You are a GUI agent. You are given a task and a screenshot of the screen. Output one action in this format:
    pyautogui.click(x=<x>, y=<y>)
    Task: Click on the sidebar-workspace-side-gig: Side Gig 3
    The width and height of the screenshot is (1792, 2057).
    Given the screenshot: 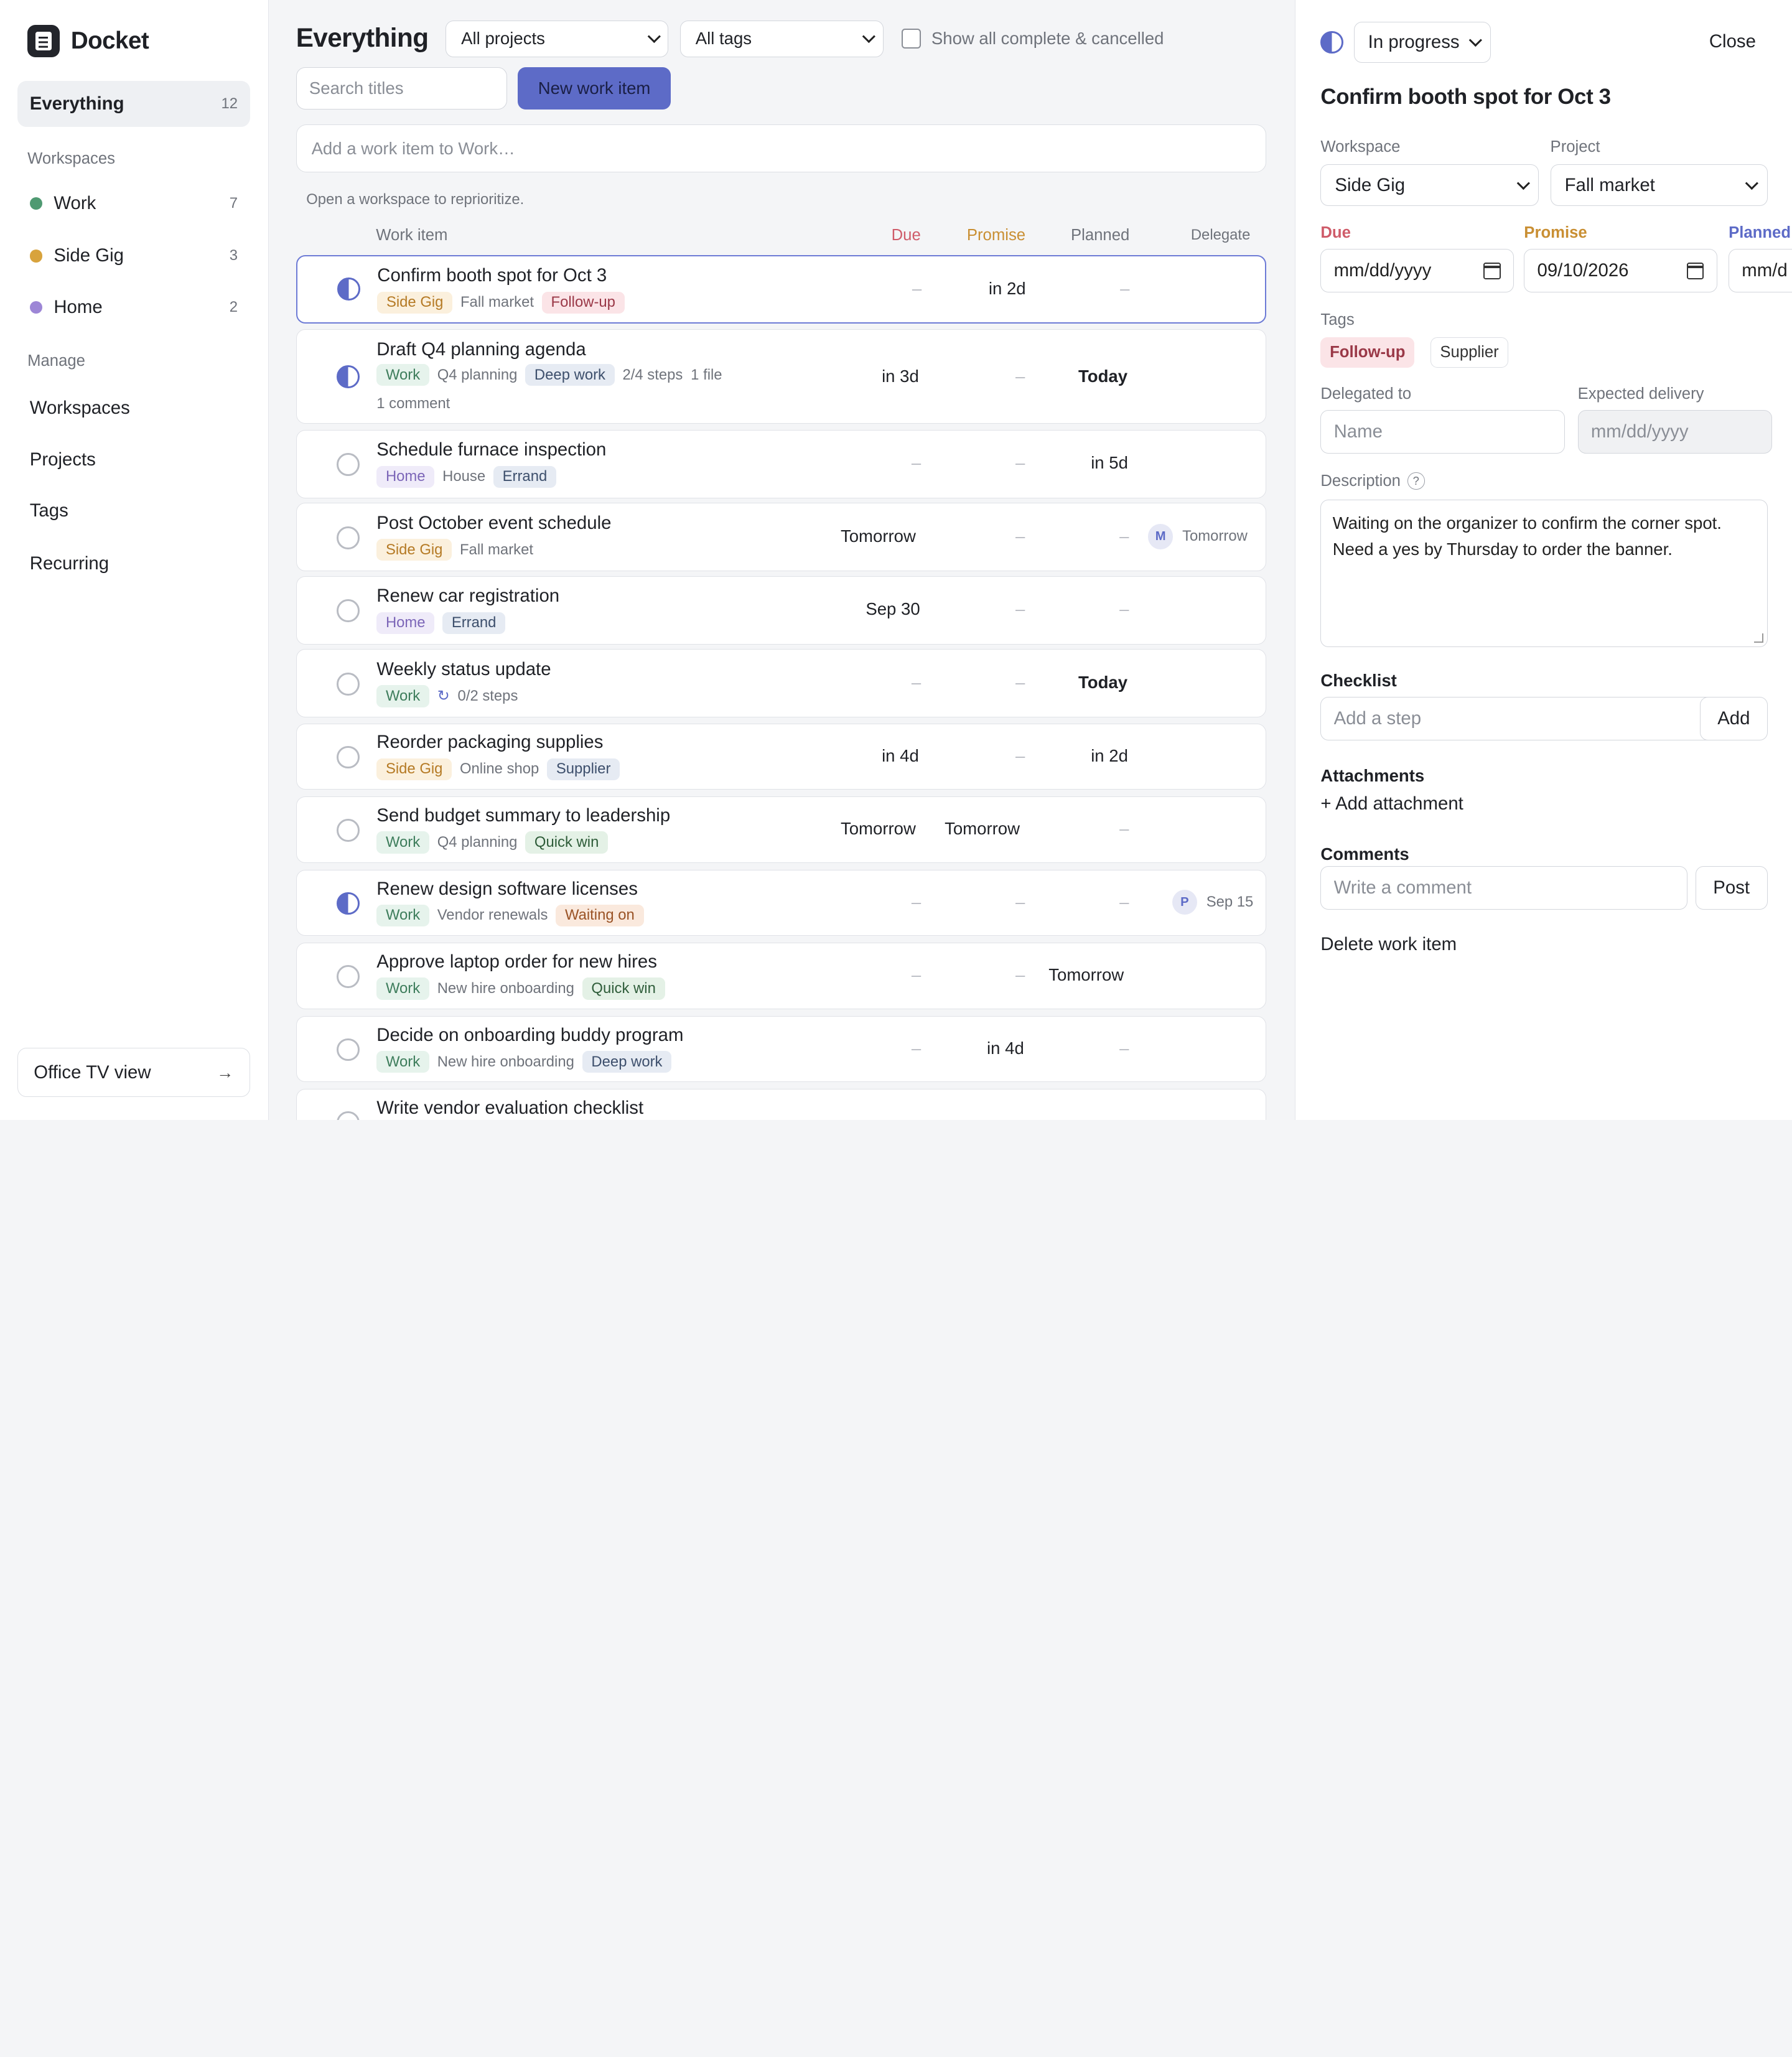 What is the action you would take?
    pyautogui.click(x=134, y=255)
    